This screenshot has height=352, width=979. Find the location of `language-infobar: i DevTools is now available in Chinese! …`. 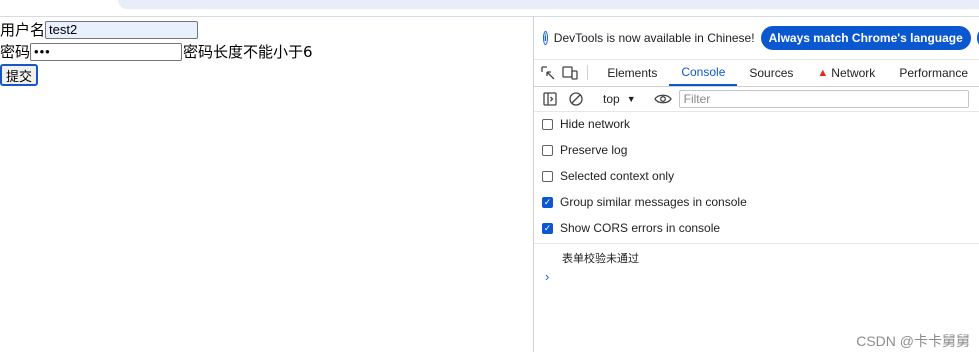

language-infobar: i DevTools is now available in Chinese! … is located at coordinates (756, 38).